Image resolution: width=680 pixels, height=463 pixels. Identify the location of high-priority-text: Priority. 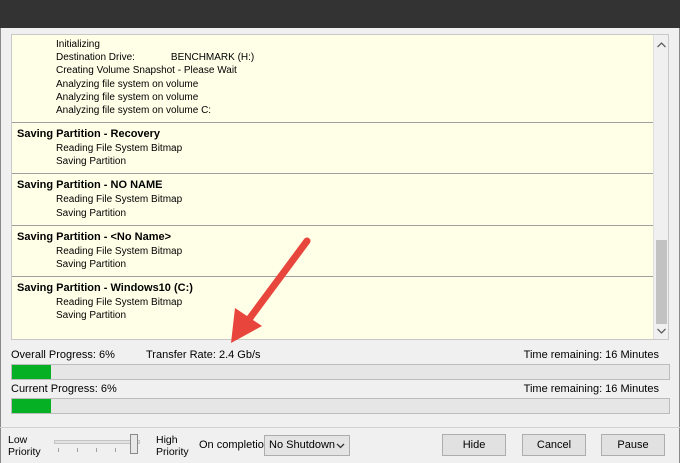
(172, 452).